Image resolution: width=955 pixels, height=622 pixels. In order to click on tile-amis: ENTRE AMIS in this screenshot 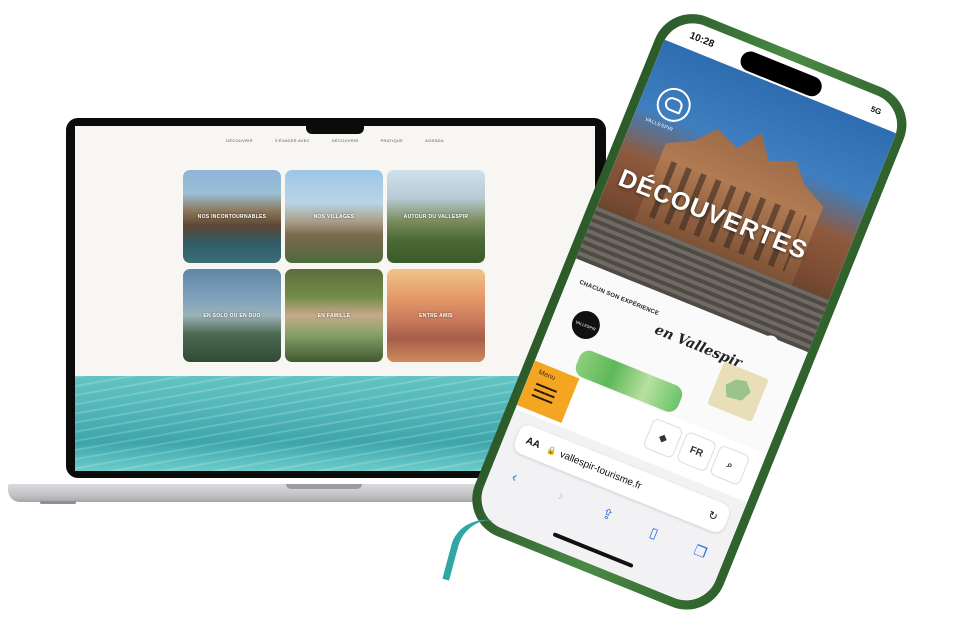, I will do `click(436, 315)`.